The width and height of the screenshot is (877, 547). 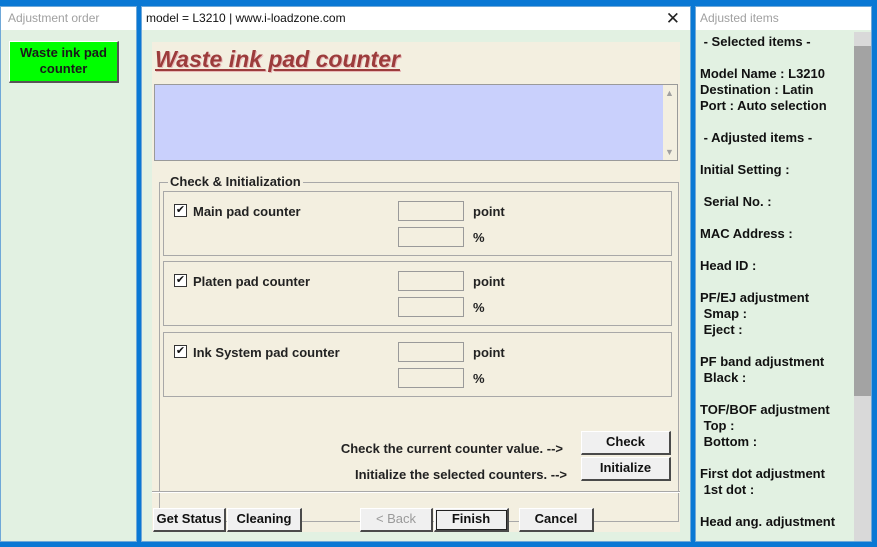 What do you see at coordinates (266, 352) in the screenshot?
I see `ink-system-pad-label: Ink System pad counter` at bounding box center [266, 352].